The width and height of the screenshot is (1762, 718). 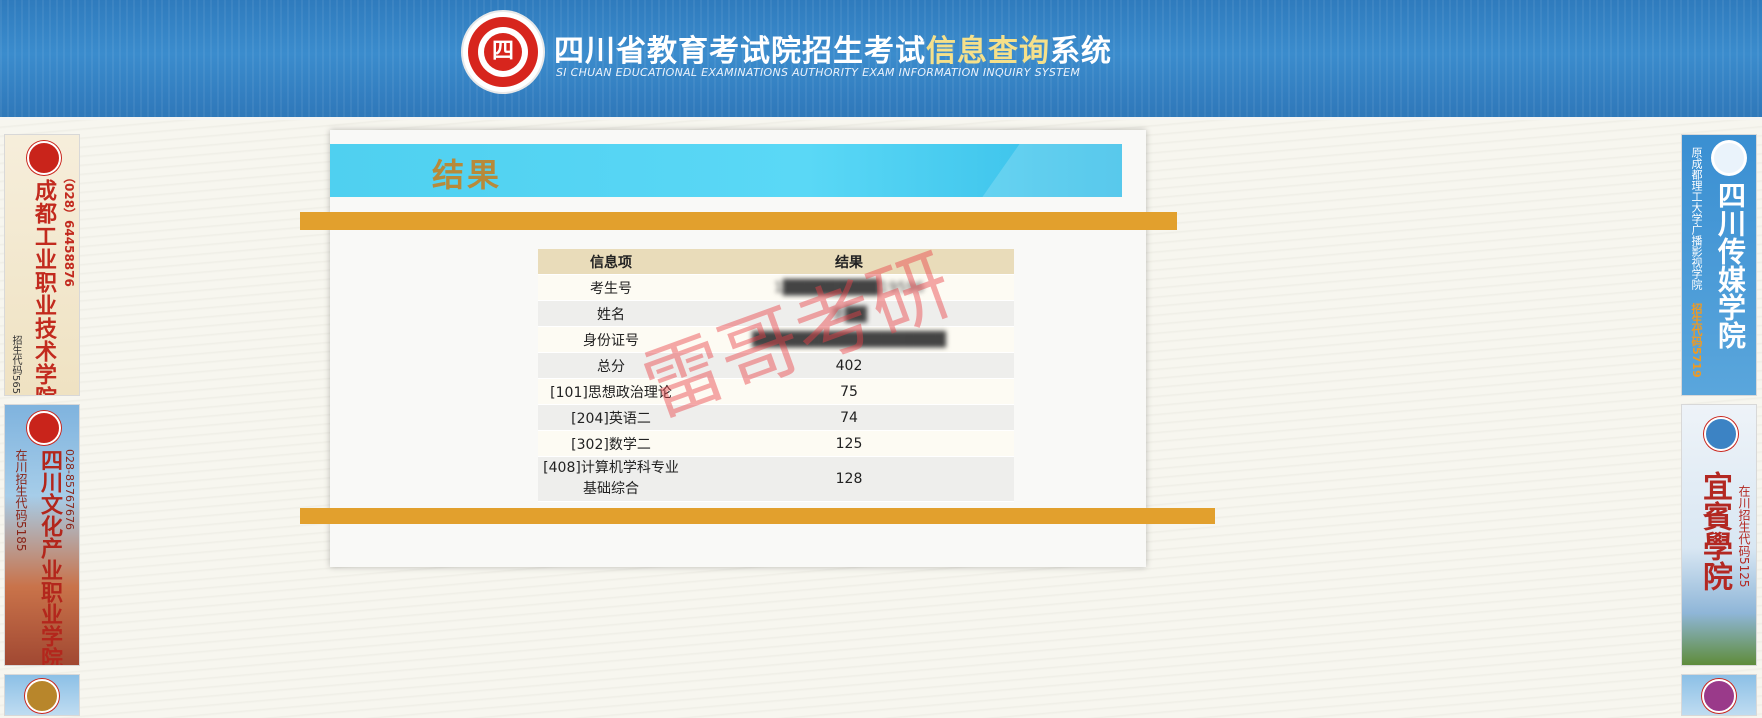 What do you see at coordinates (611, 287) in the screenshot?
I see `row-label: 考生号` at bounding box center [611, 287].